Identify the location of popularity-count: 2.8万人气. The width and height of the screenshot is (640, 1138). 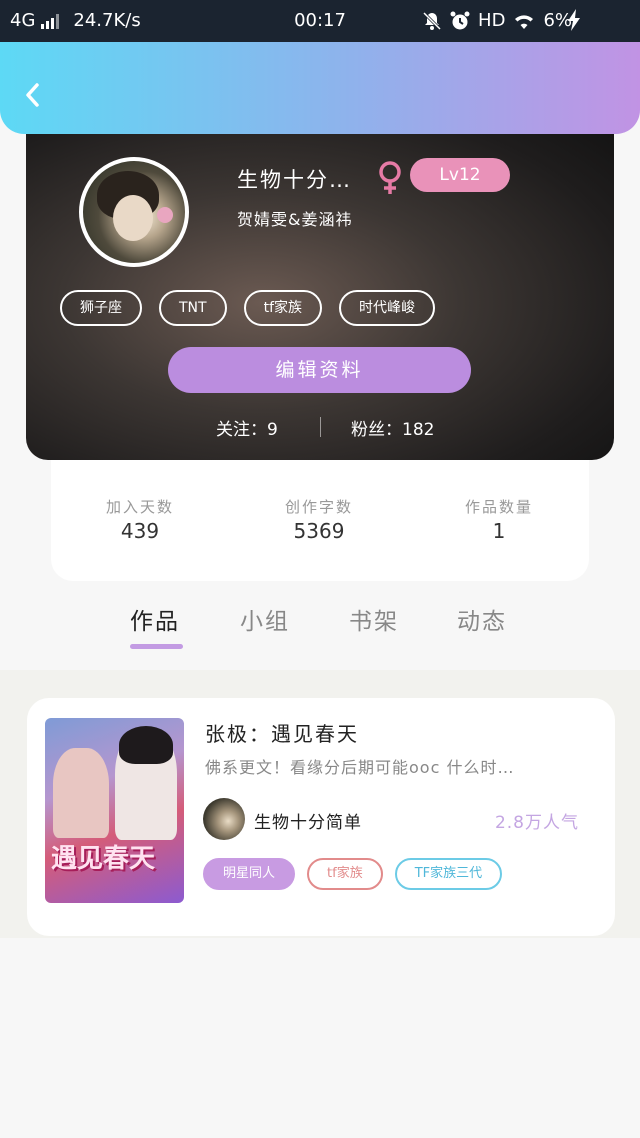
(536, 823).